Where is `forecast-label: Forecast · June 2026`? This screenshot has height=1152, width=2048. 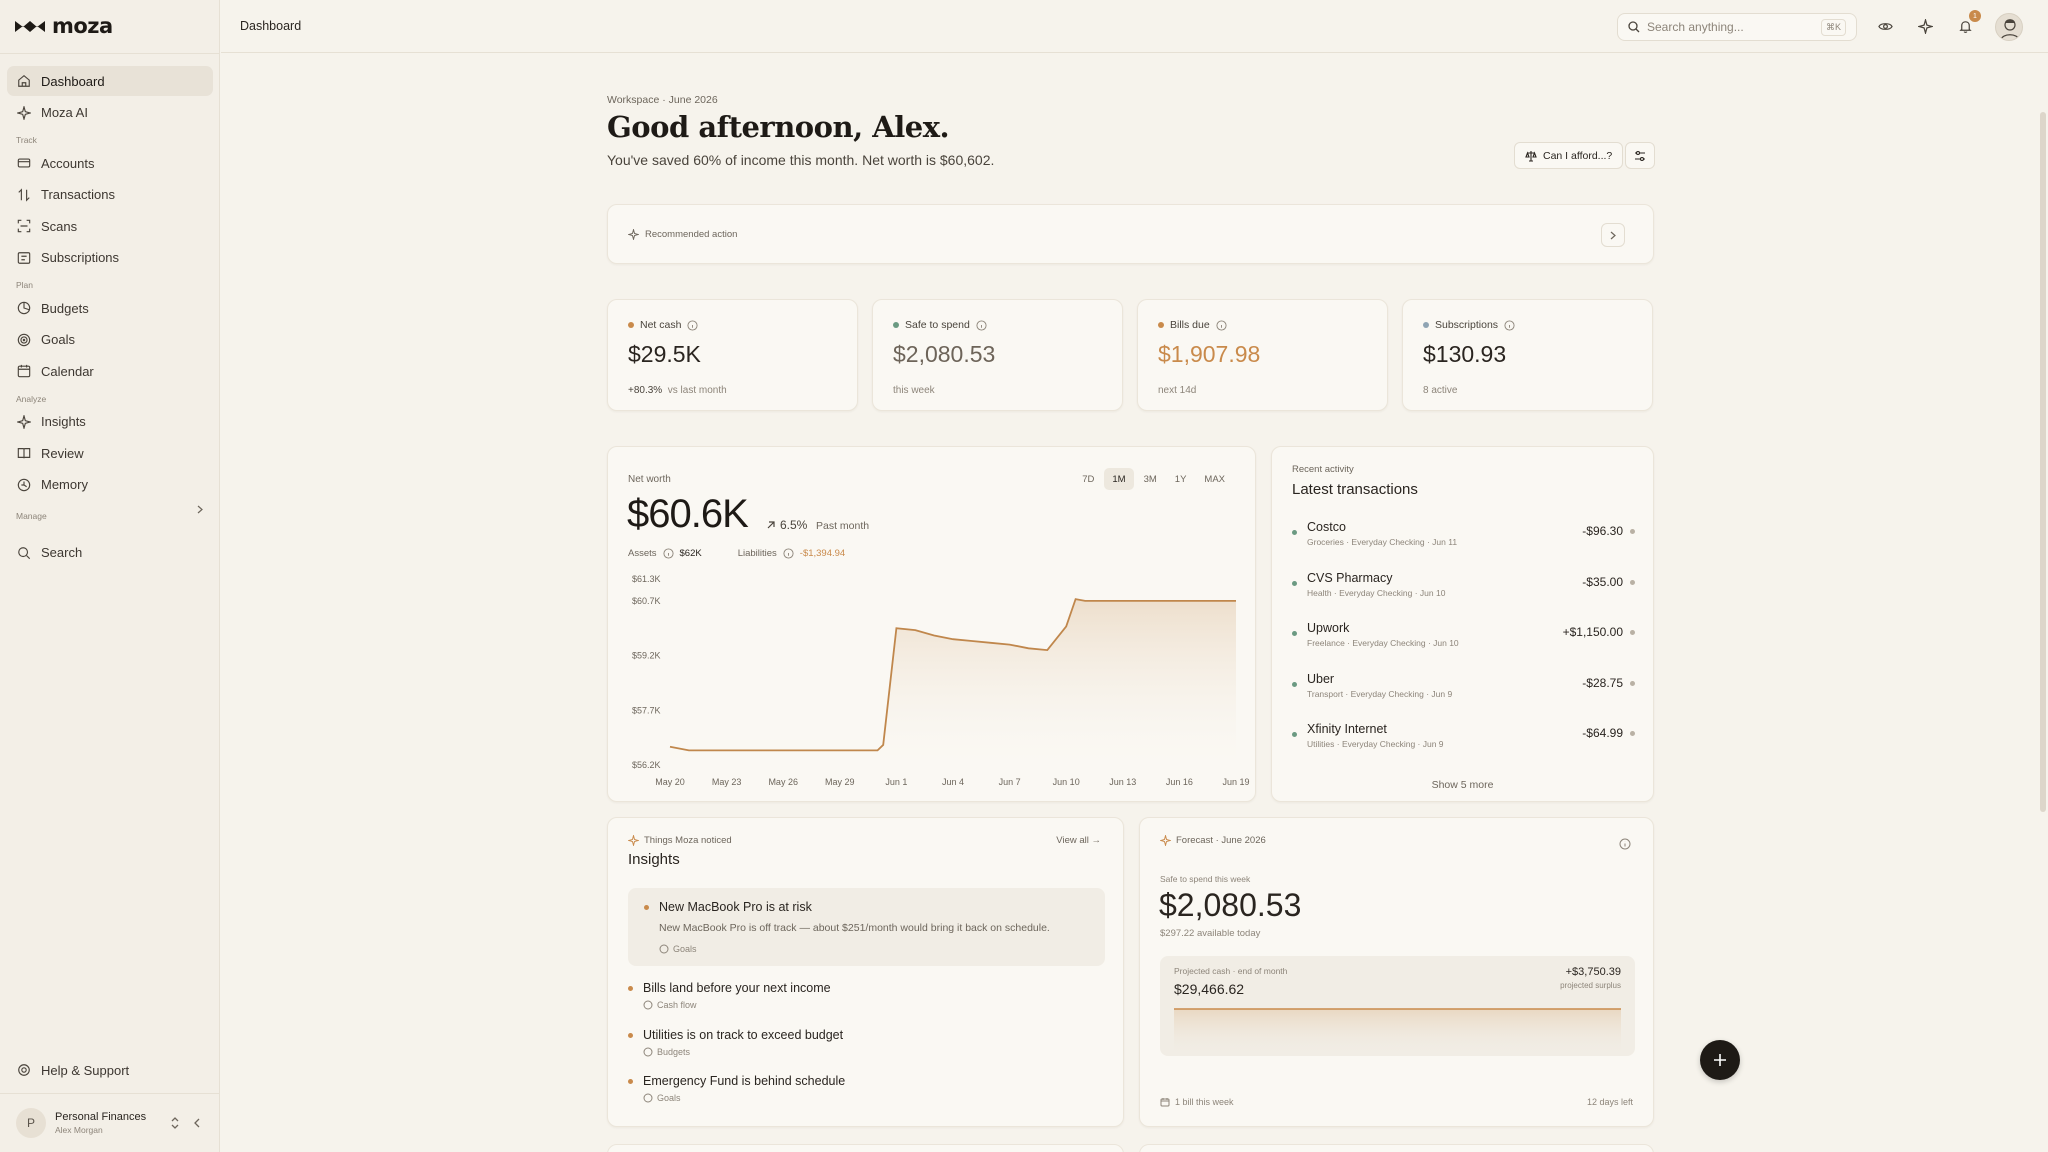
forecast-label: Forecast · June 2026 is located at coordinates (1221, 840).